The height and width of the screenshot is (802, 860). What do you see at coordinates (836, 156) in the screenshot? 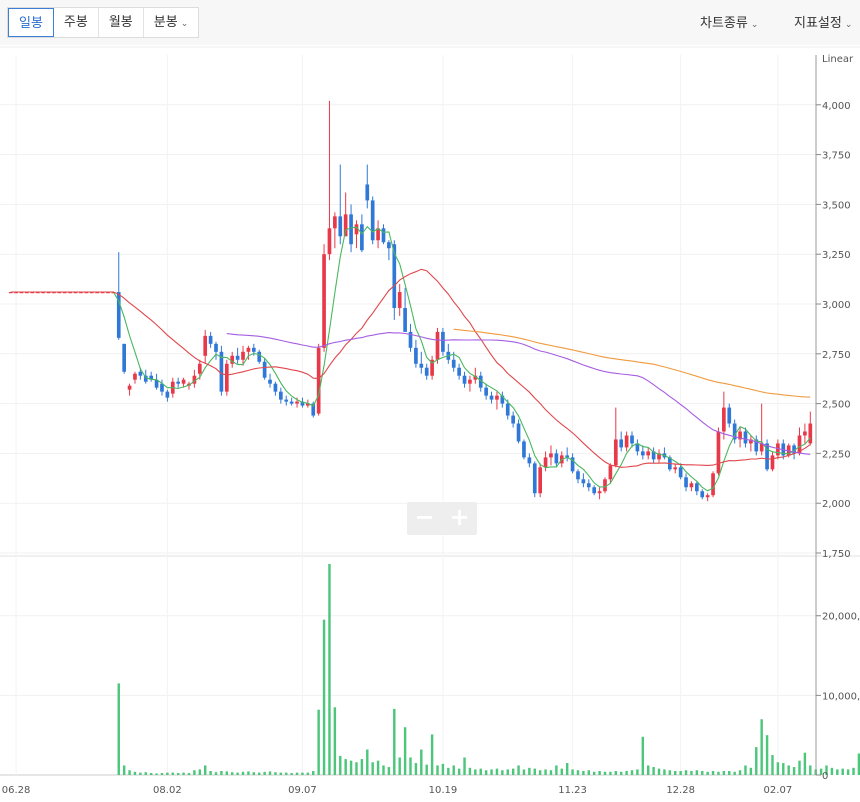
I see `price-tick-label: 3,750` at bounding box center [836, 156].